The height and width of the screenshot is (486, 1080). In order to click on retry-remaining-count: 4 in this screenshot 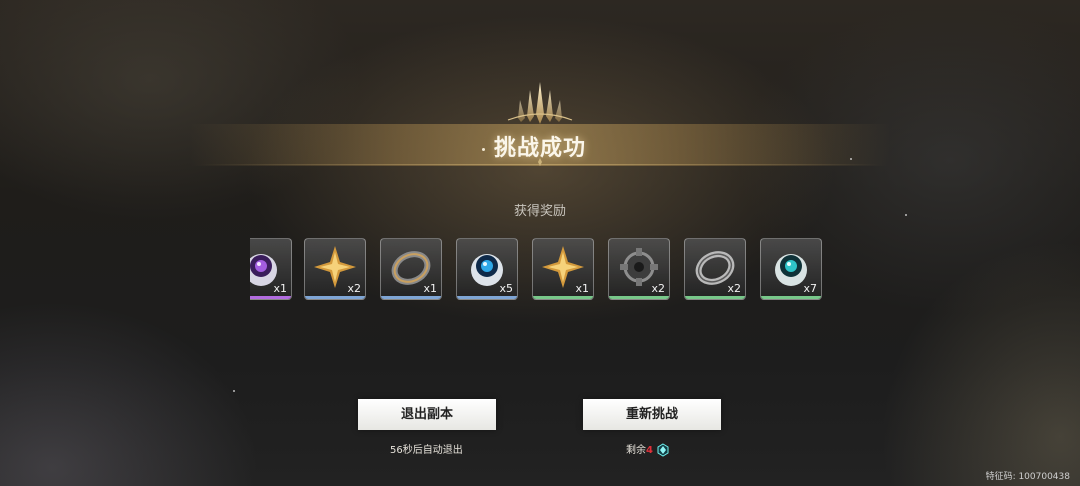, I will do `click(649, 450)`.